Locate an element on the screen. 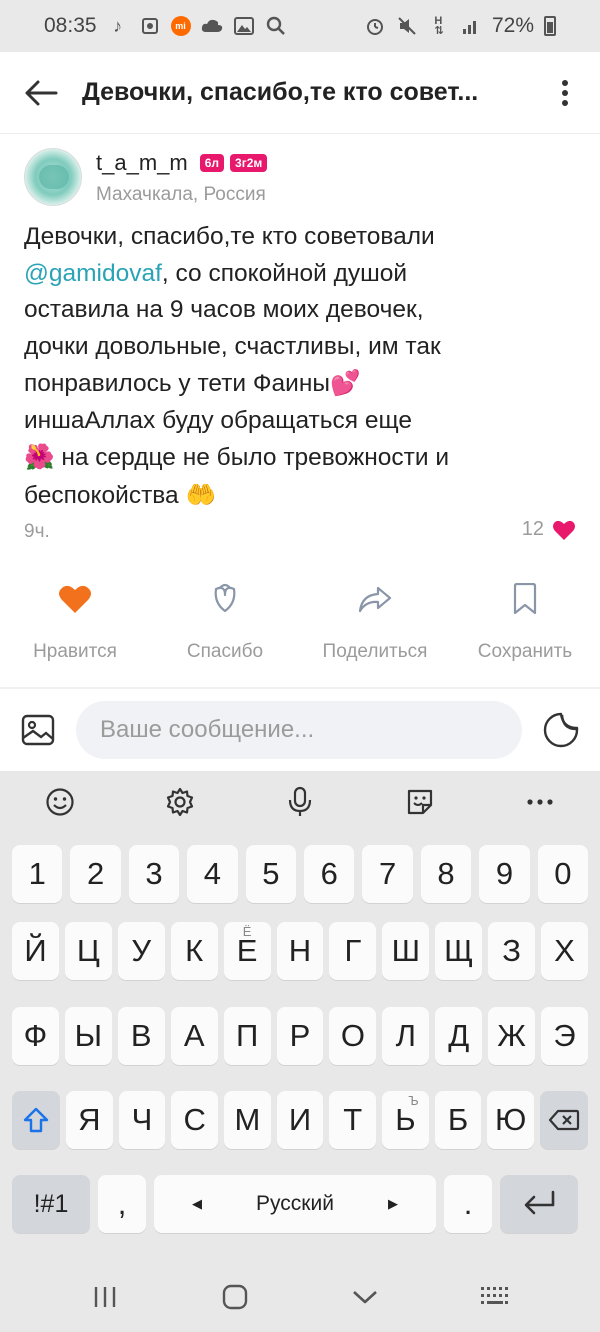  post-line: беспокойства 🤲 is located at coordinates (300, 496).